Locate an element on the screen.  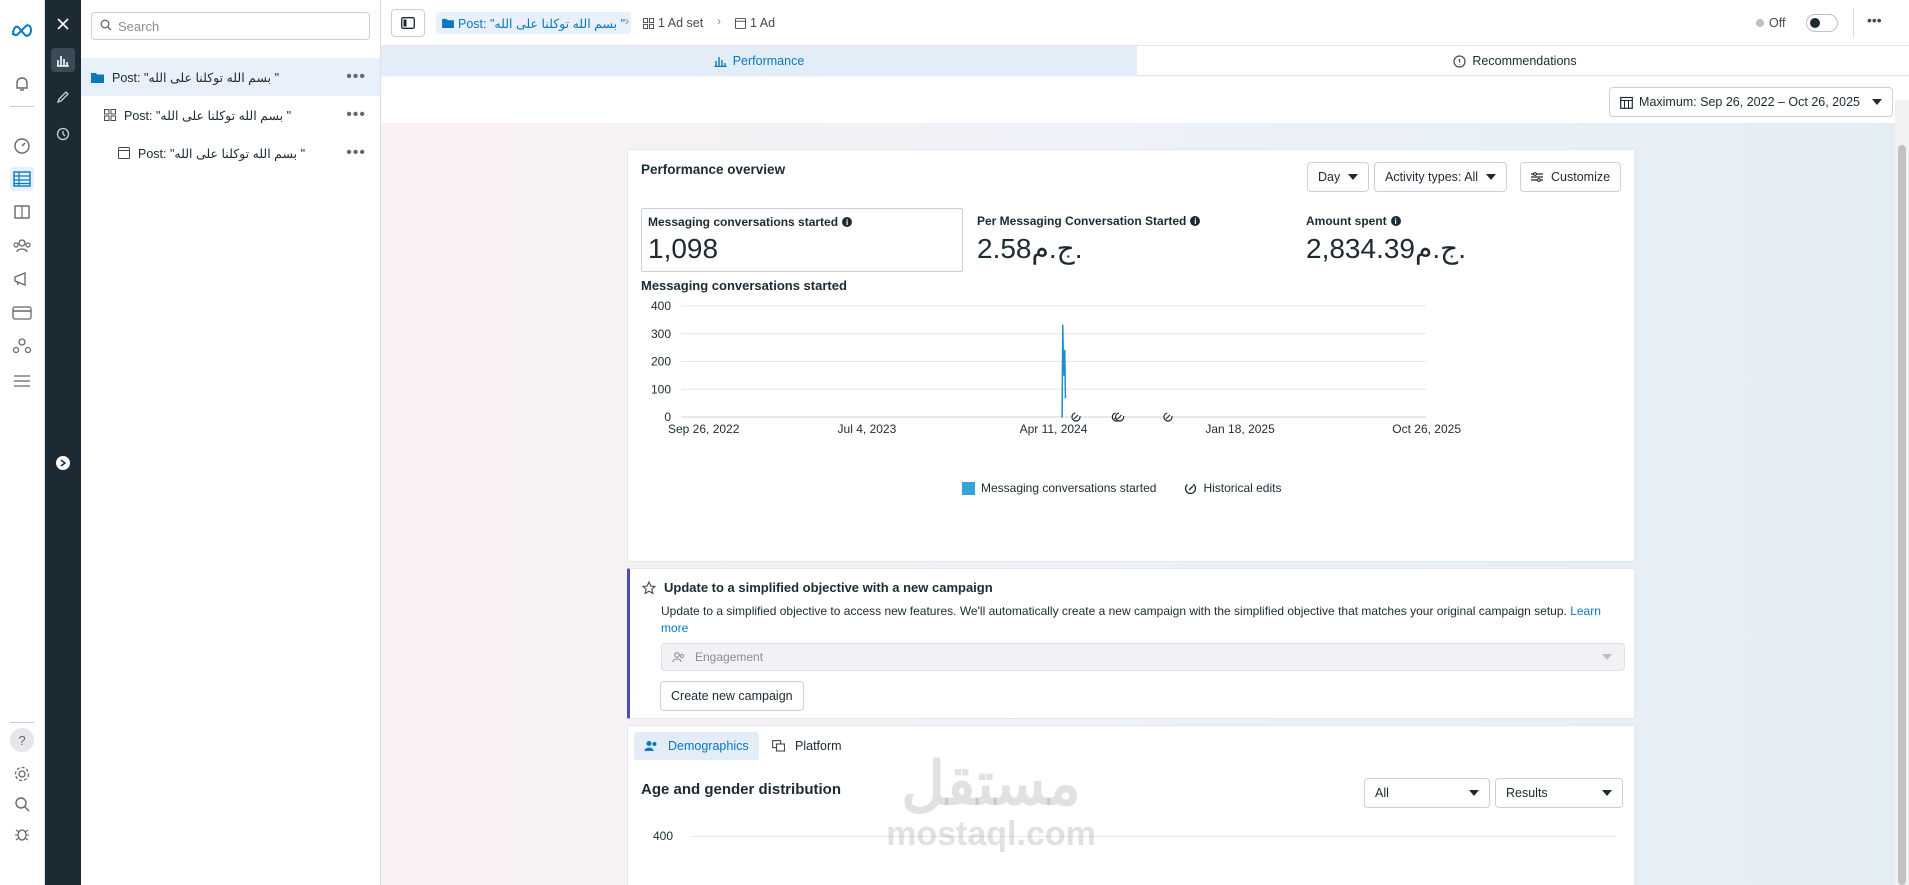
tree-search is located at coordinates (230, 26).